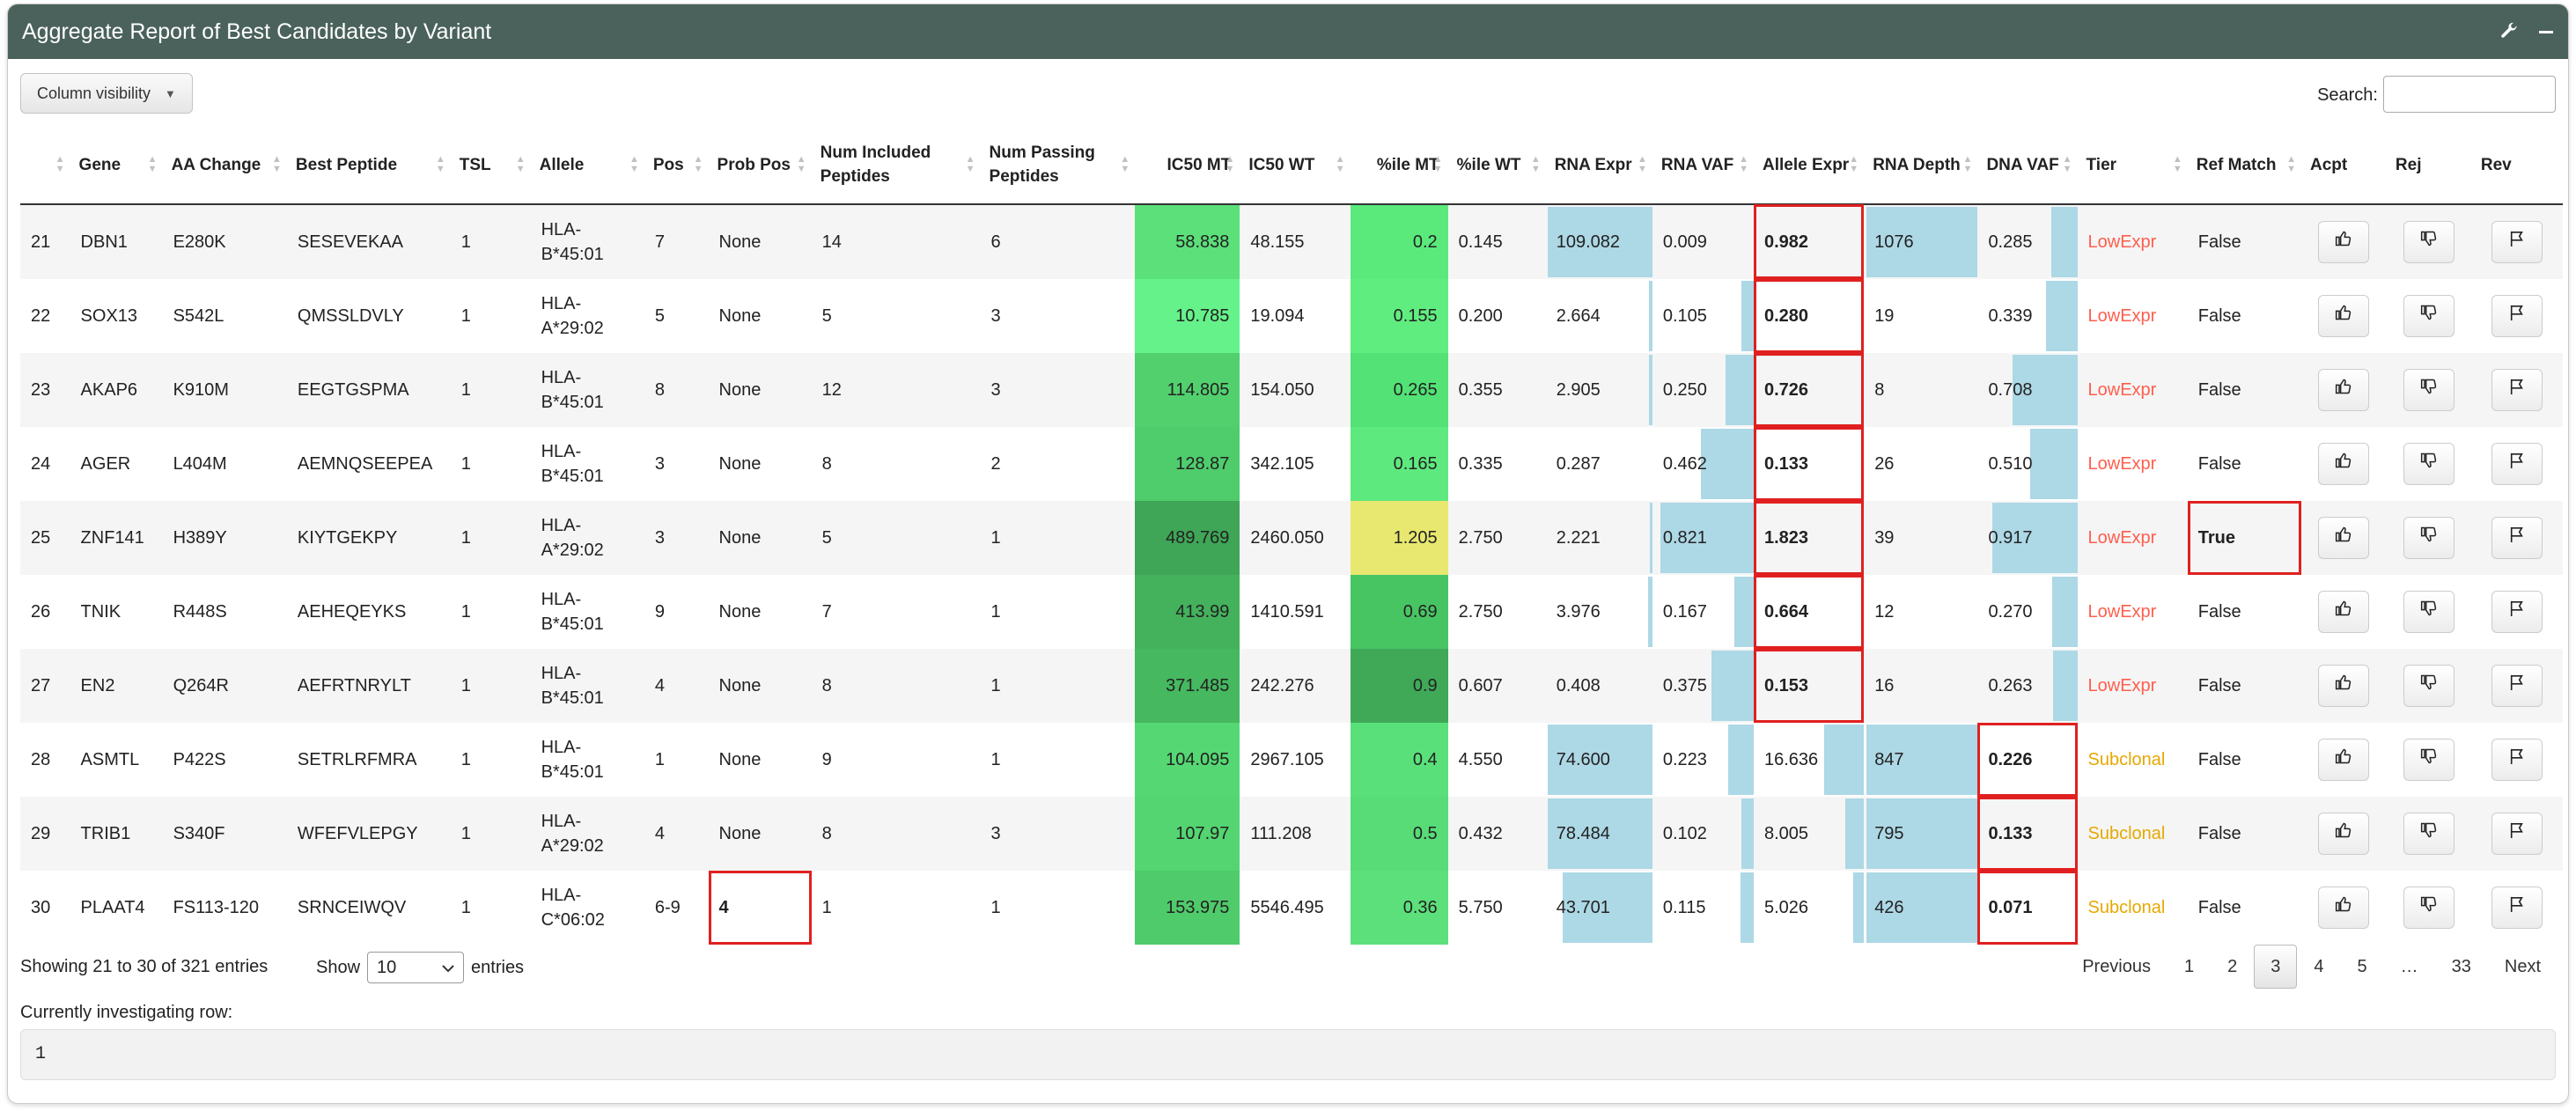 The height and width of the screenshot is (1111, 2576). I want to click on column-header-gene: Gene ▲ ▼, so click(117, 165).